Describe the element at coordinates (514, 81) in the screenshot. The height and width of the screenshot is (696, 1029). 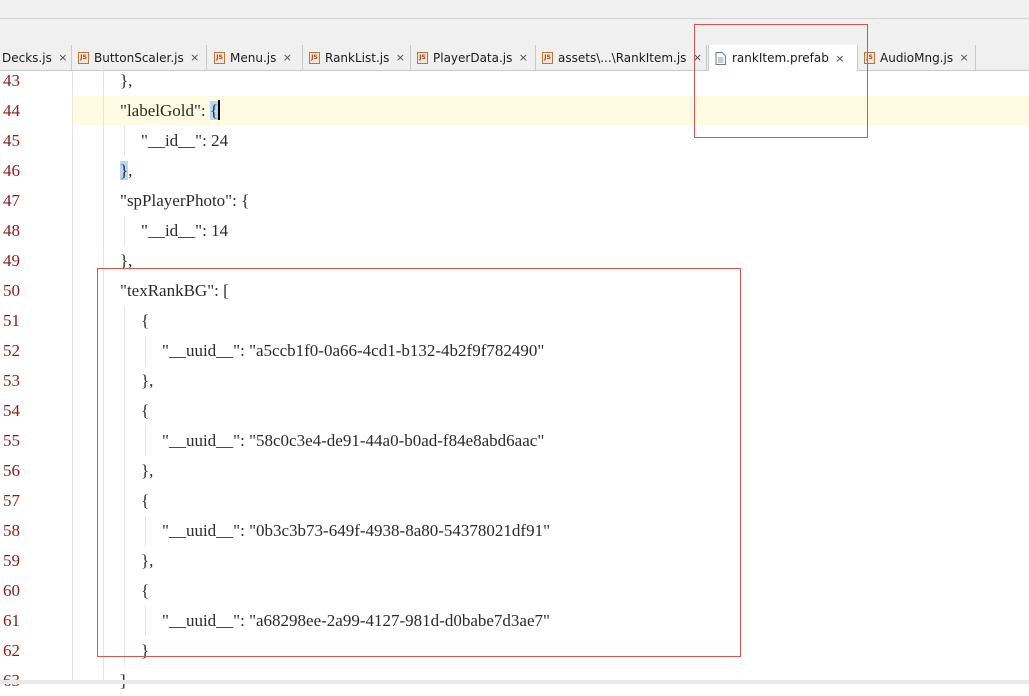
I see `code-line: 43},` at that location.